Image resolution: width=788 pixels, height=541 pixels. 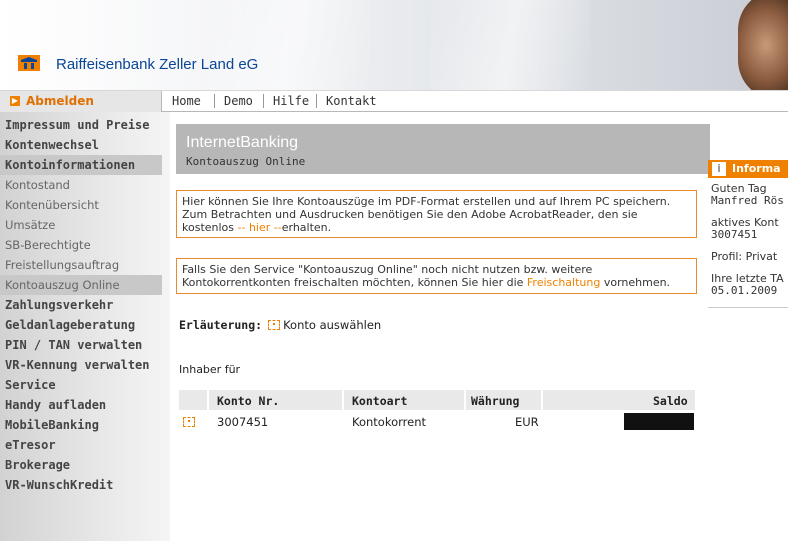 What do you see at coordinates (380, 401) in the screenshot?
I see `column-header-kontoart: Kontoart` at bounding box center [380, 401].